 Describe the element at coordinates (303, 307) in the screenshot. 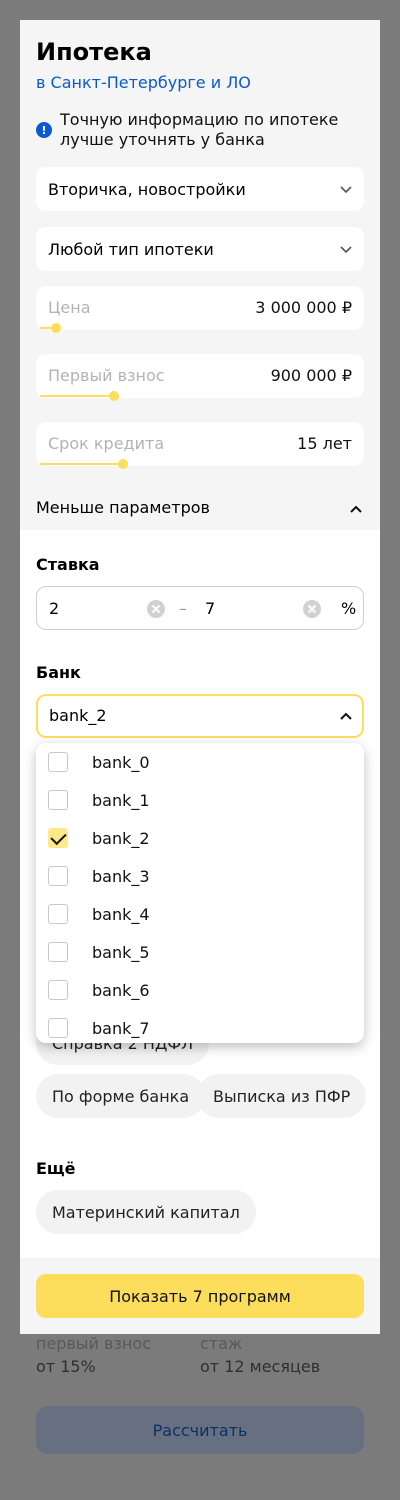

I see `price-value: 3 000 000 ₽` at that location.